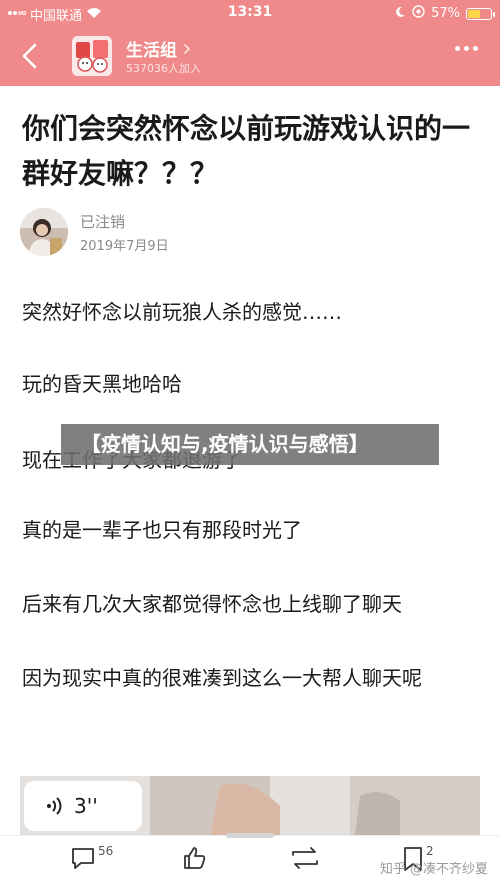 The width and height of the screenshot is (500, 889). I want to click on battery-percent: 57%, so click(445, 13).